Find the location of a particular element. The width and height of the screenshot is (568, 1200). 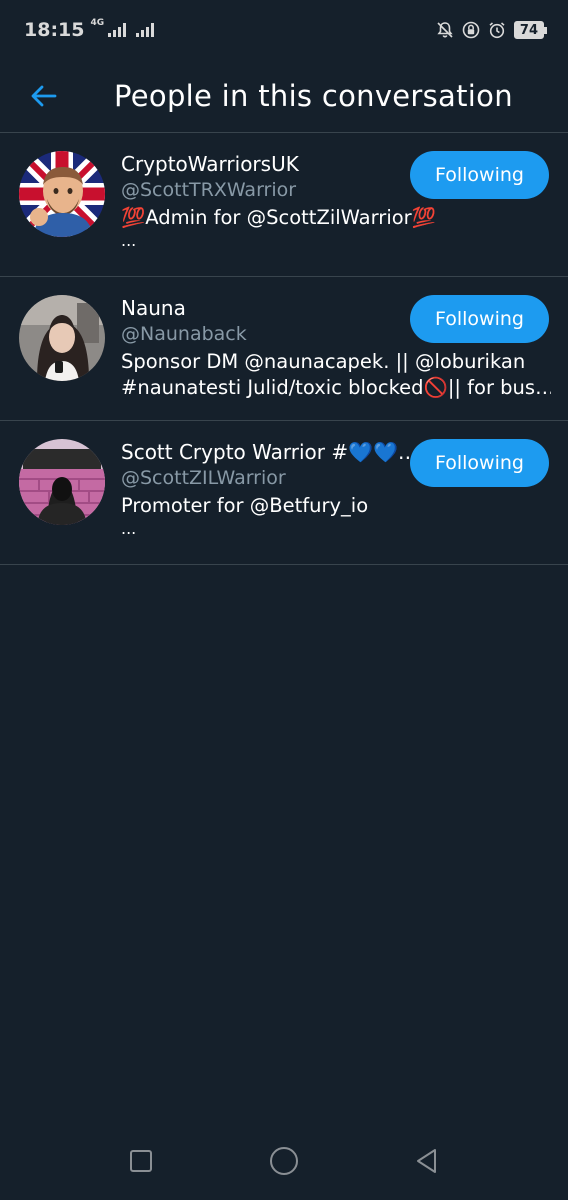

bio-line: Promoter for @Betfury_io is located at coordinates (245, 505).